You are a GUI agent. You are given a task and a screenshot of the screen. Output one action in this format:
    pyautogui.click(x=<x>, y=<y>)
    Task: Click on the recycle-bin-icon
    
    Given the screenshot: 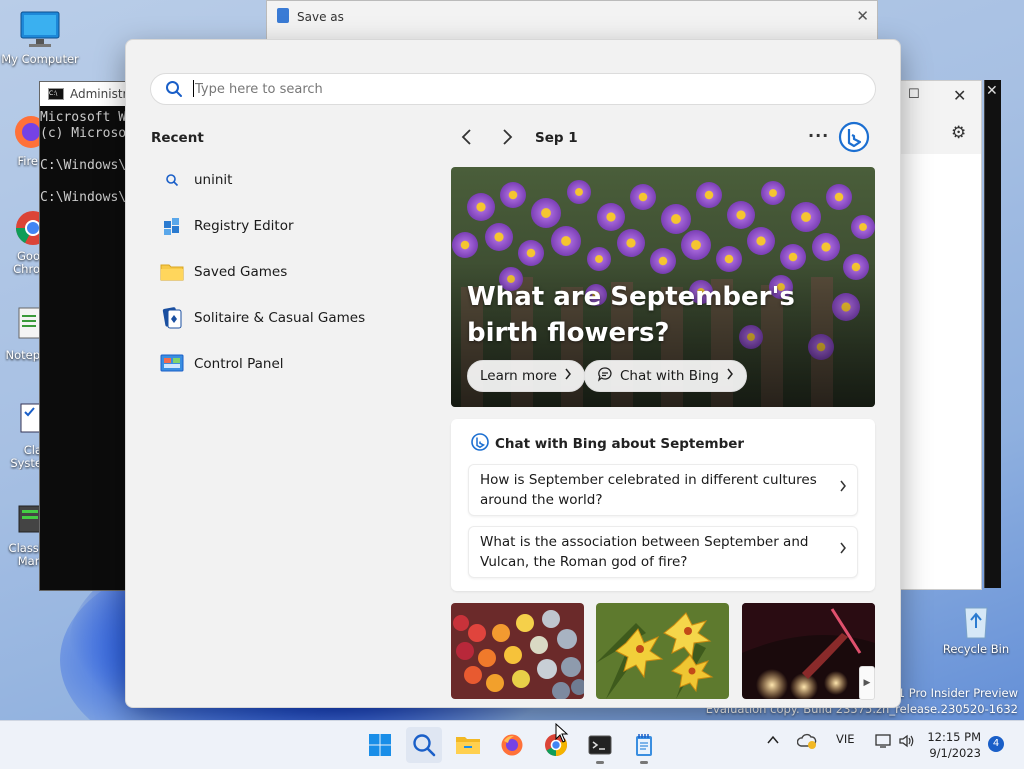 What is the action you would take?
    pyautogui.click(x=976, y=620)
    